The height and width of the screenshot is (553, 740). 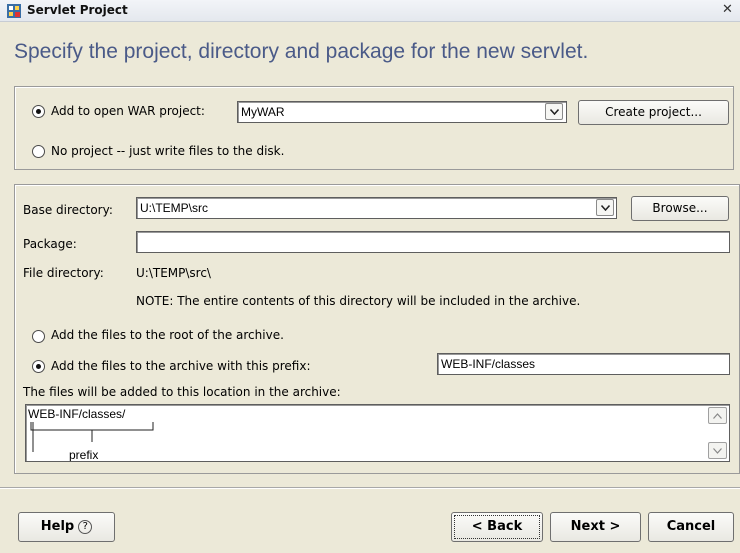 I want to click on war-dropdown-button, so click(x=554, y=111).